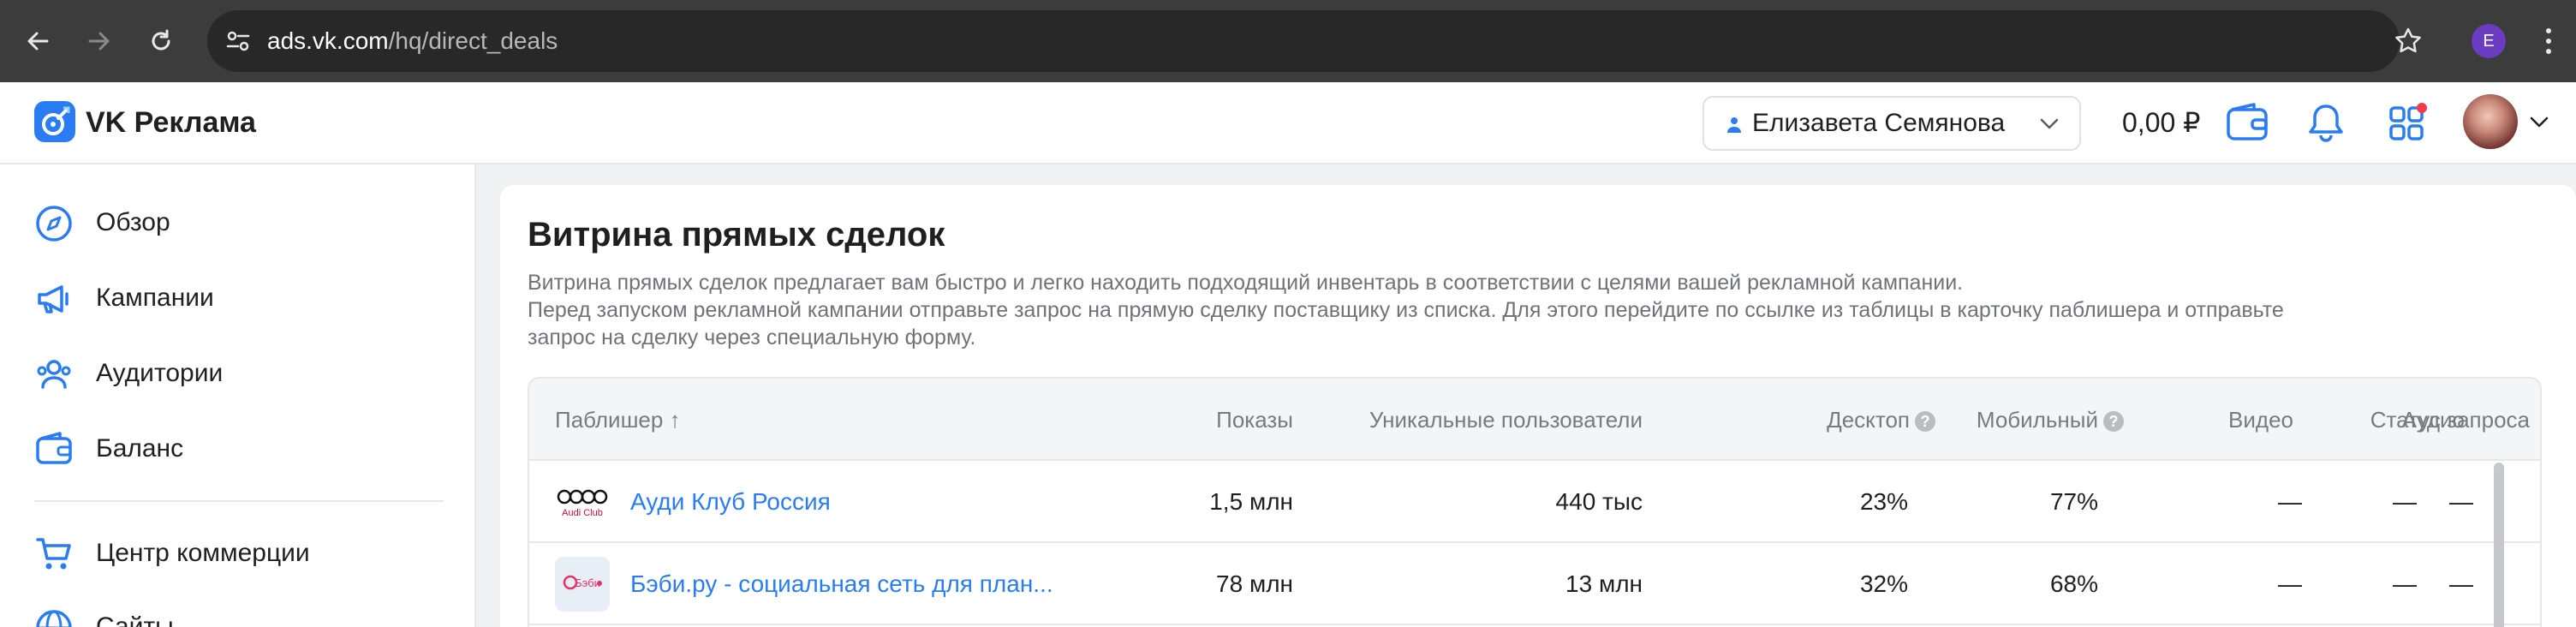 Image resolution: width=2576 pixels, height=627 pixels. I want to click on url-text: ads.vk.com/hq/direct_deals, so click(412, 41).